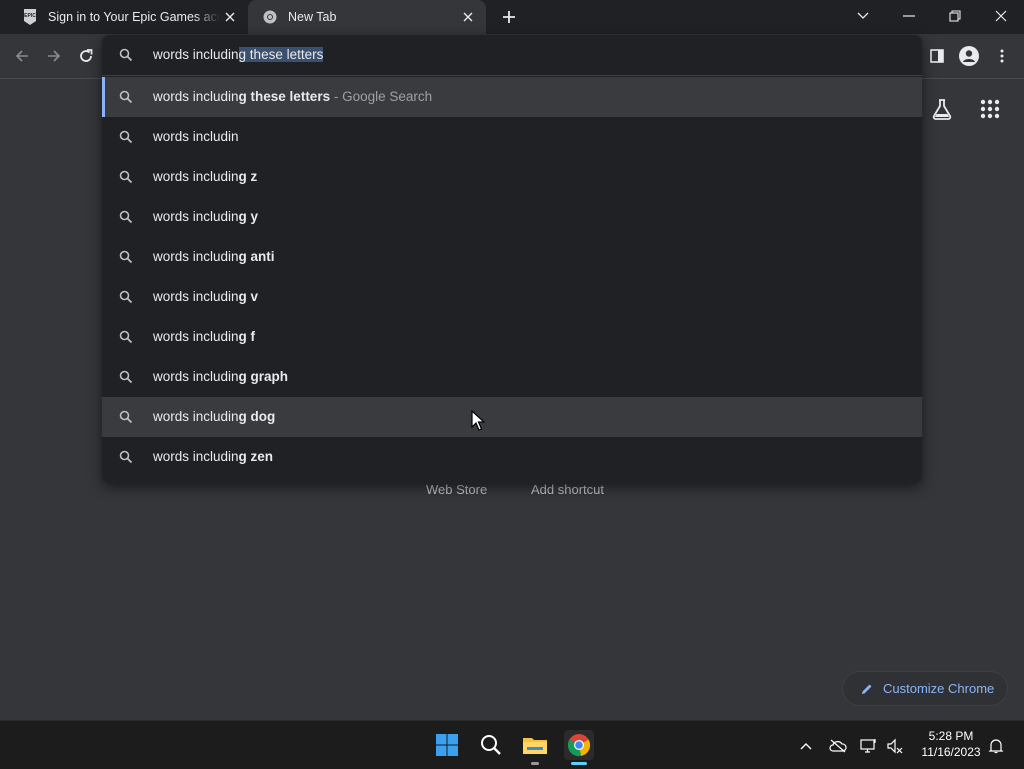 Image resolution: width=1024 pixels, height=769 pixels. What do you see at coordinates (103, 97) in the screenshot?
I see `selection-accent` at bounding box center [103, 97].